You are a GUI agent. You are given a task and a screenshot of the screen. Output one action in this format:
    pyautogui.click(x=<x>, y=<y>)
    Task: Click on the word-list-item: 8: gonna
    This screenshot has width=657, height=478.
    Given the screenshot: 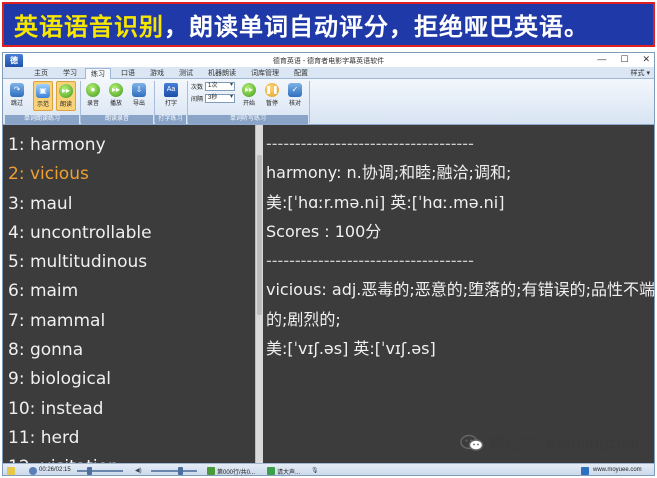 What is the action you would take?
    pyautogui.click(x=131, y=350)
    